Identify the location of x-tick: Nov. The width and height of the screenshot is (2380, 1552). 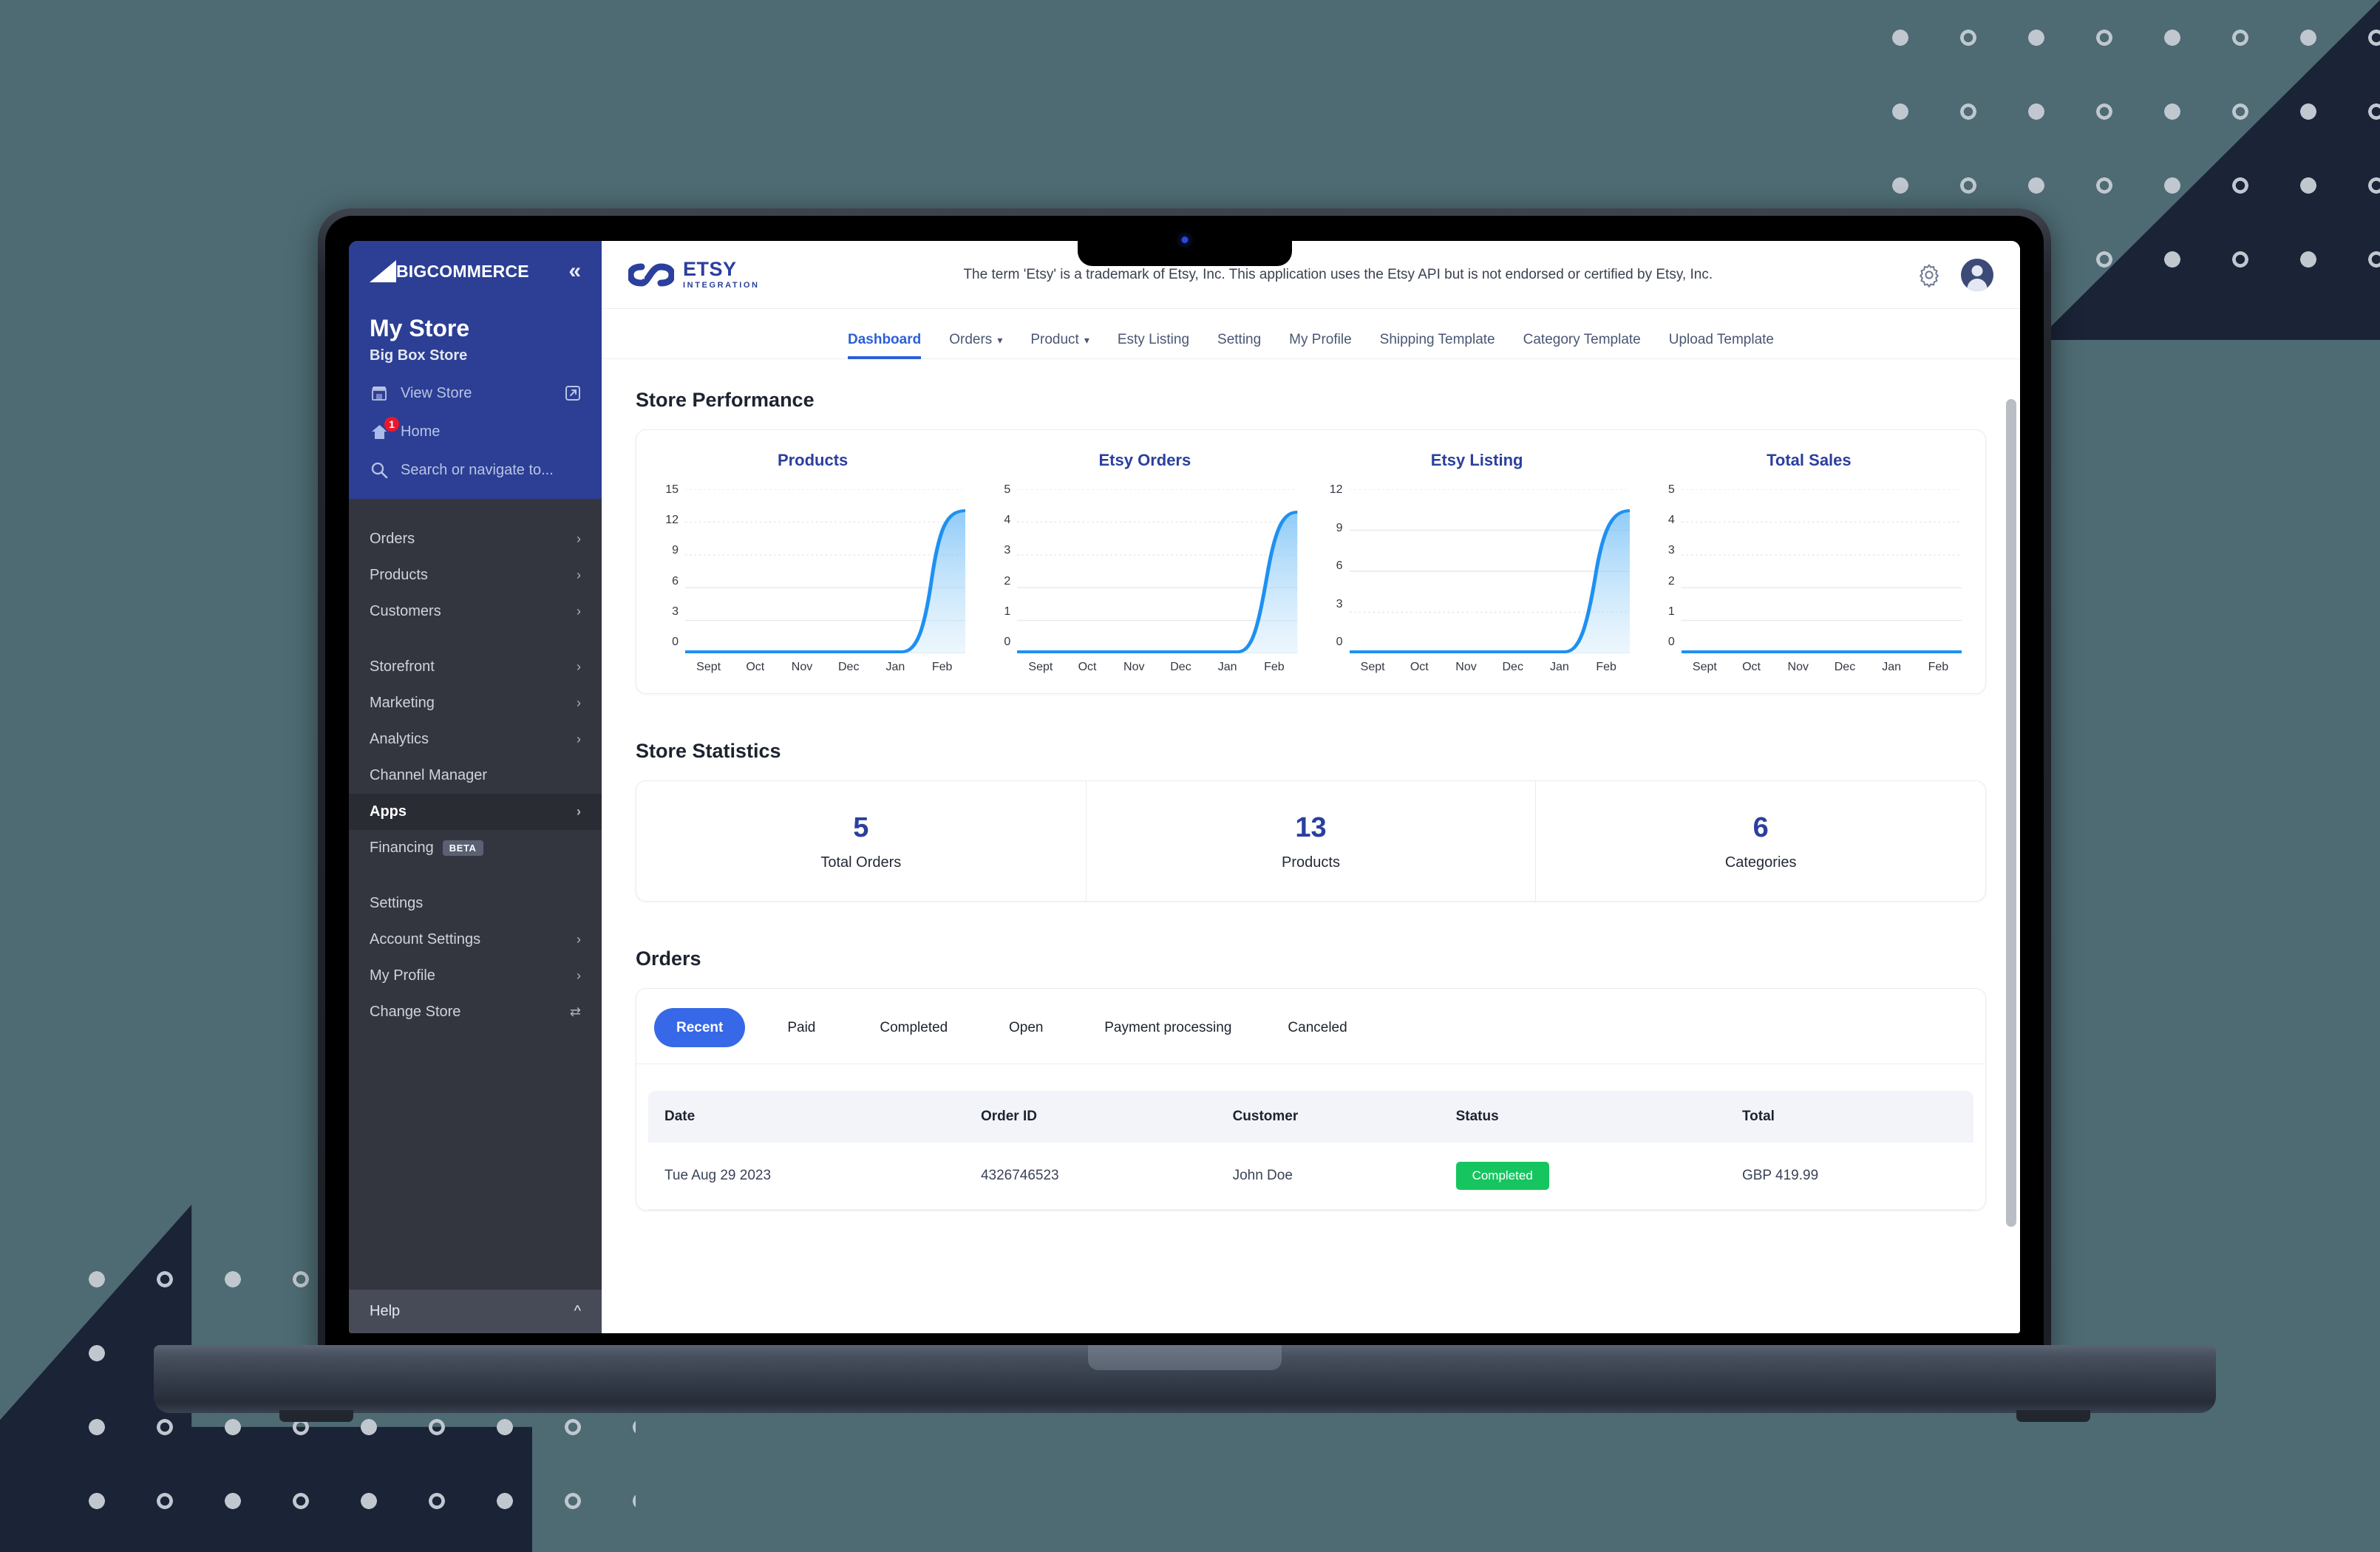
(802, 667).